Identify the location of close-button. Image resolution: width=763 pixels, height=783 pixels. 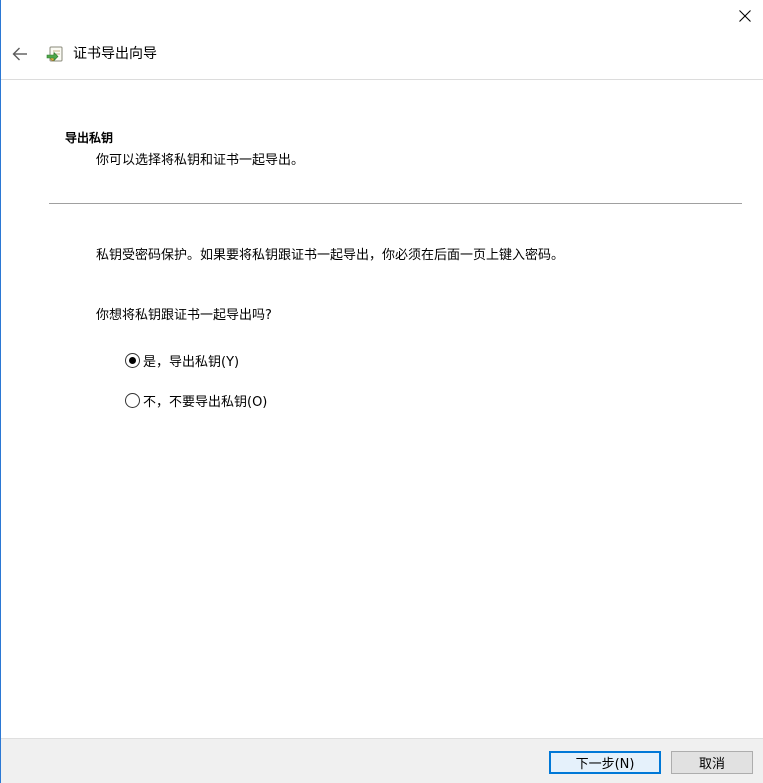
(744, 15).